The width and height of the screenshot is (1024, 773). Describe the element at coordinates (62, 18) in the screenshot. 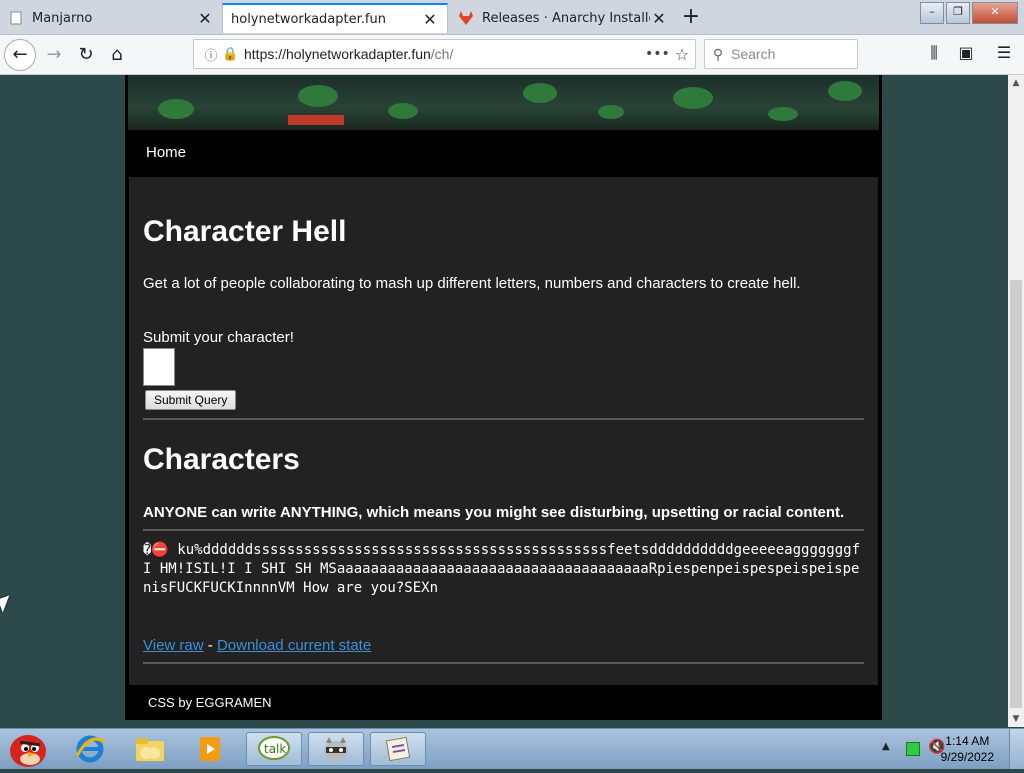

I see `tab-label: Manjarno` at that location.